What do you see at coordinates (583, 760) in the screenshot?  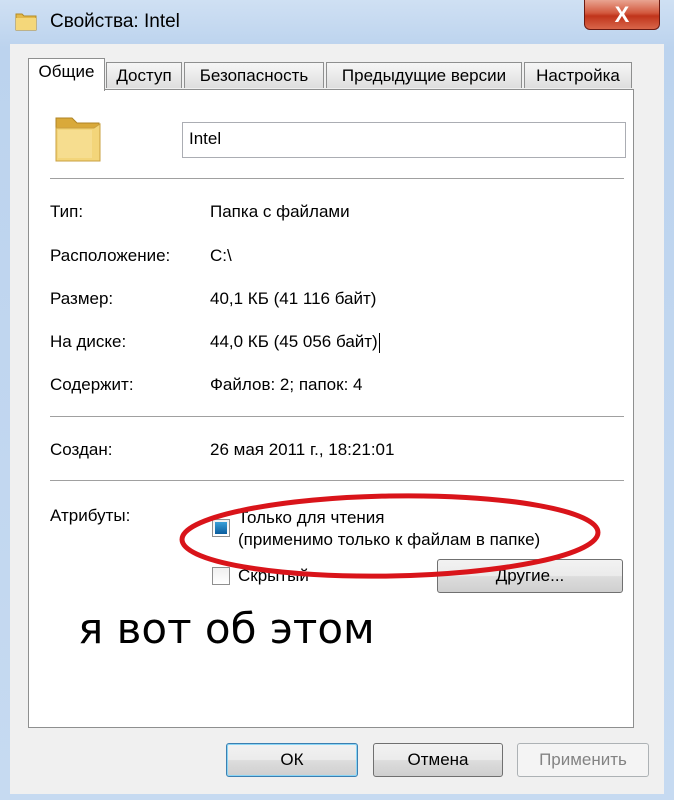 I see `apply-button: Применить` at bounding box center [583, 760].